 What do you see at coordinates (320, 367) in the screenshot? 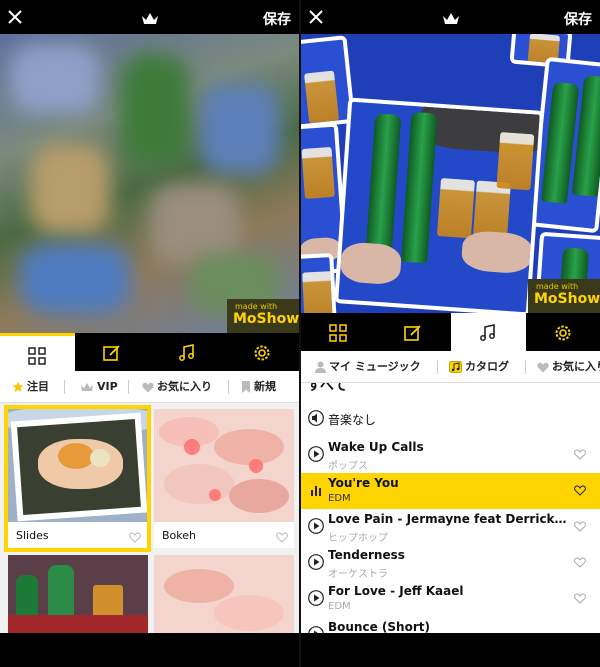
I see `person-icon` at bounding box center [320, 367].